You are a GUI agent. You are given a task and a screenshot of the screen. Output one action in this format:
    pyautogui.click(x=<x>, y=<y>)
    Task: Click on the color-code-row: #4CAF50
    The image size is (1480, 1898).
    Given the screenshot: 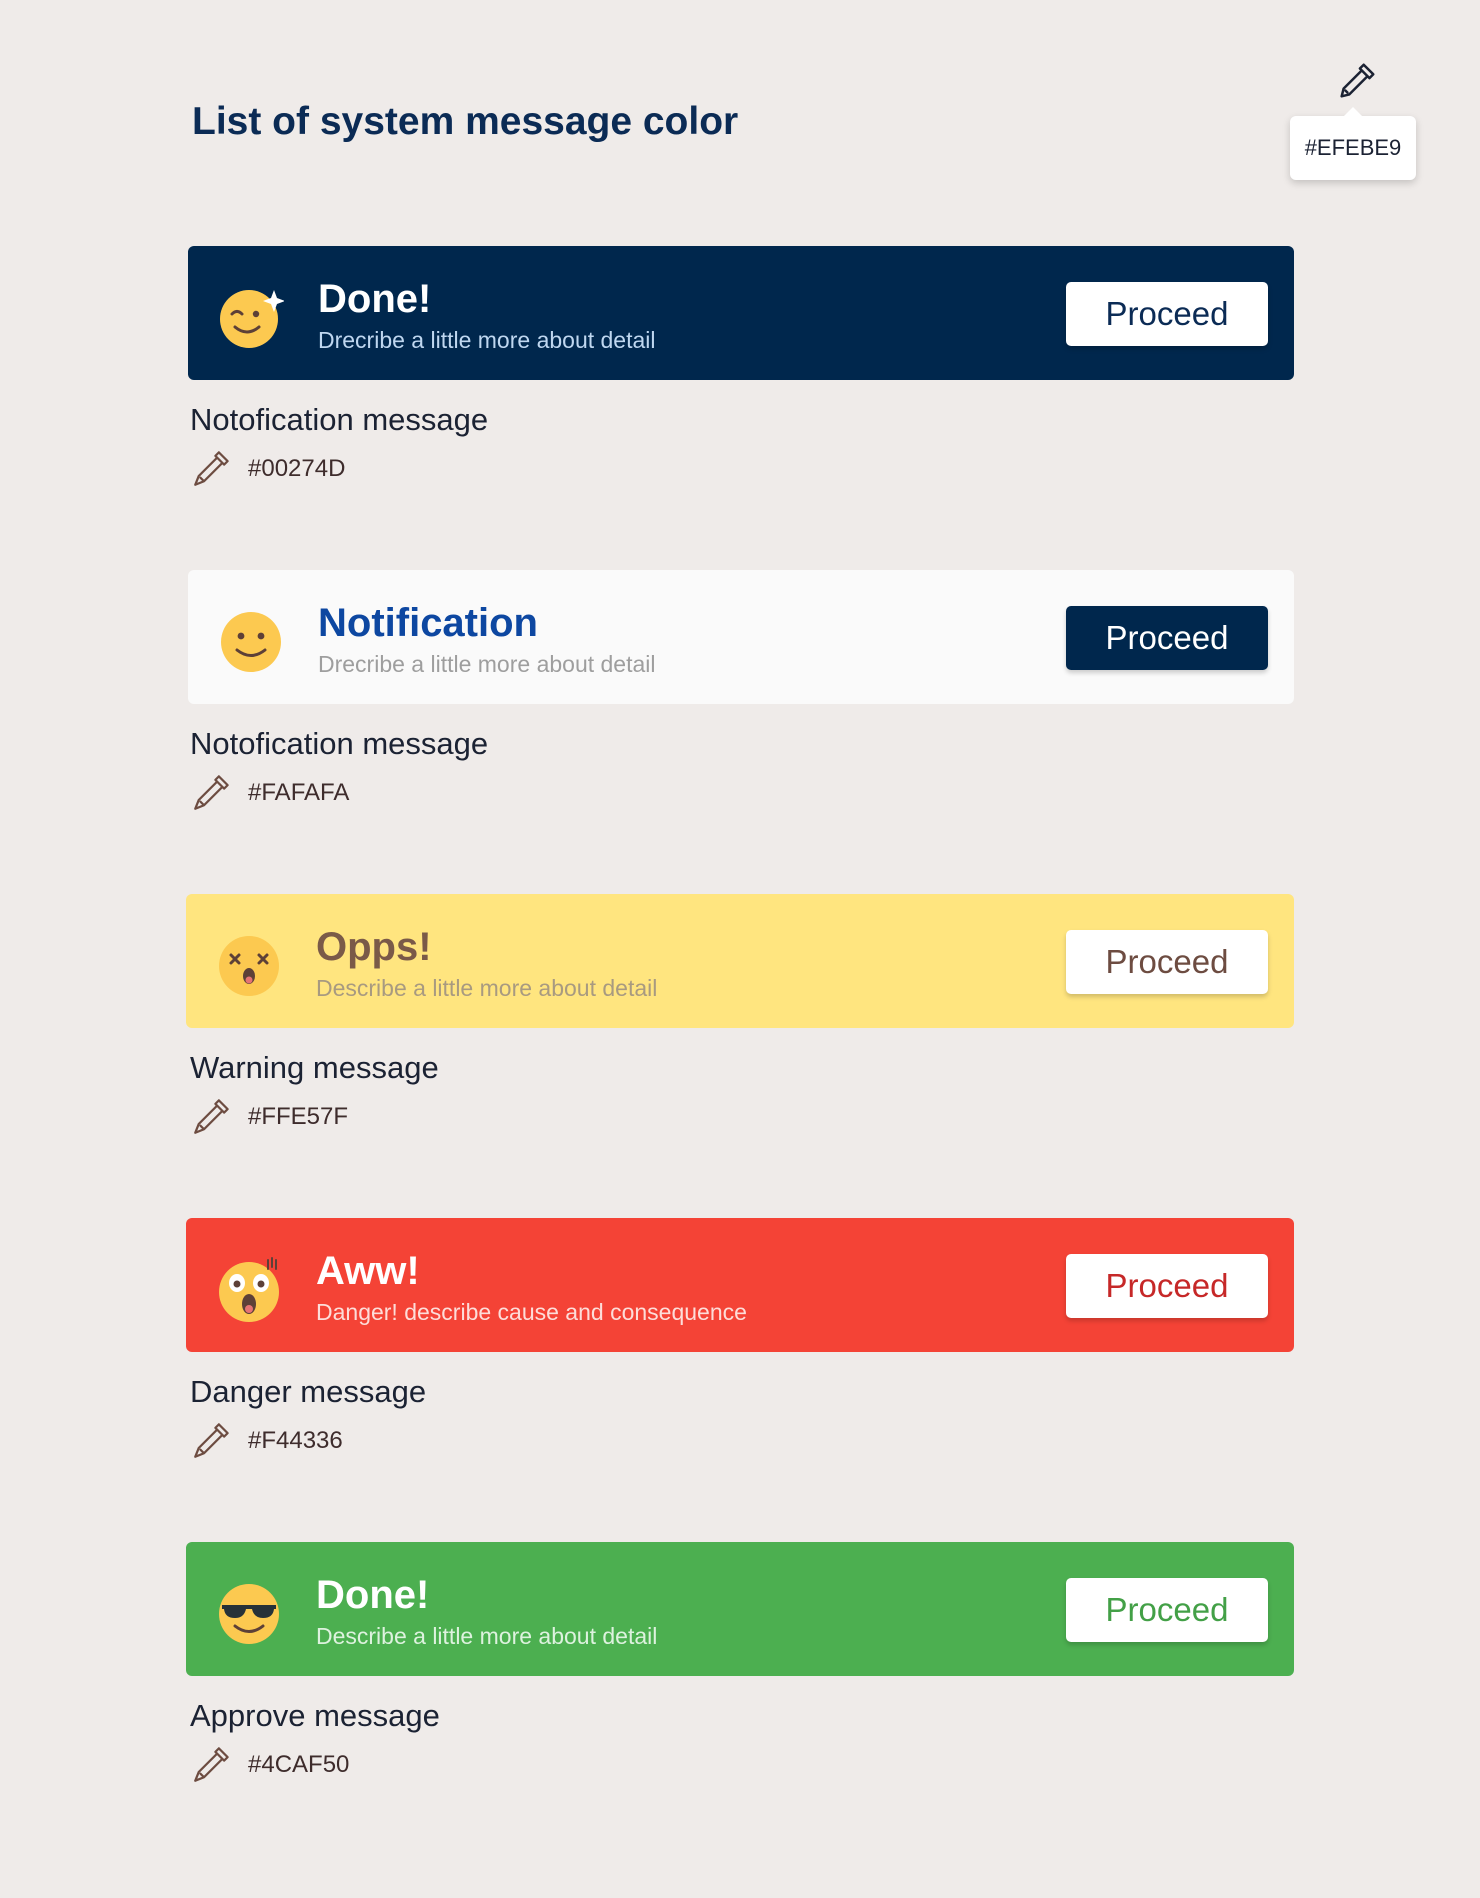 What is the action you would take?
    pyautogui.click(x=269, y=1765)
    